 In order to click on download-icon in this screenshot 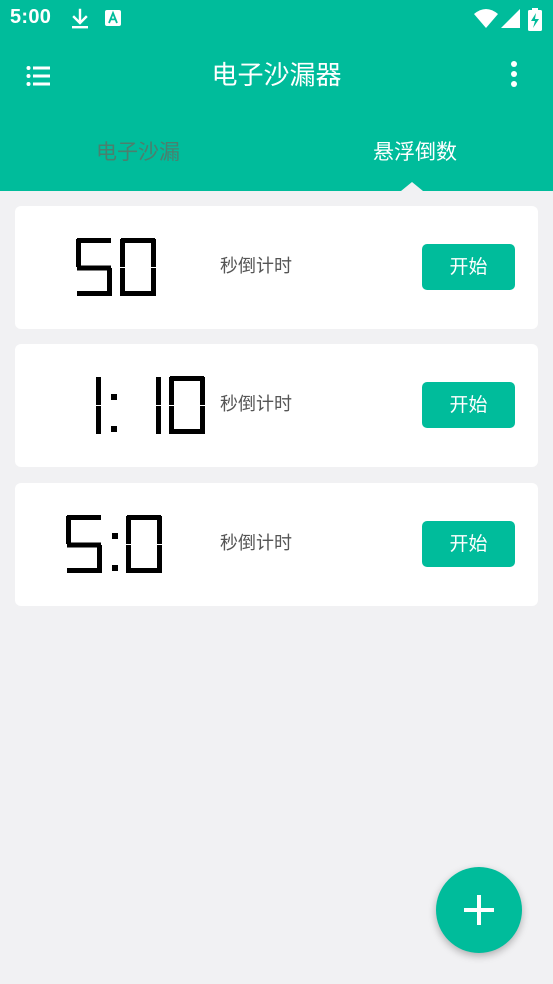, I will do `click(80, 21)`.